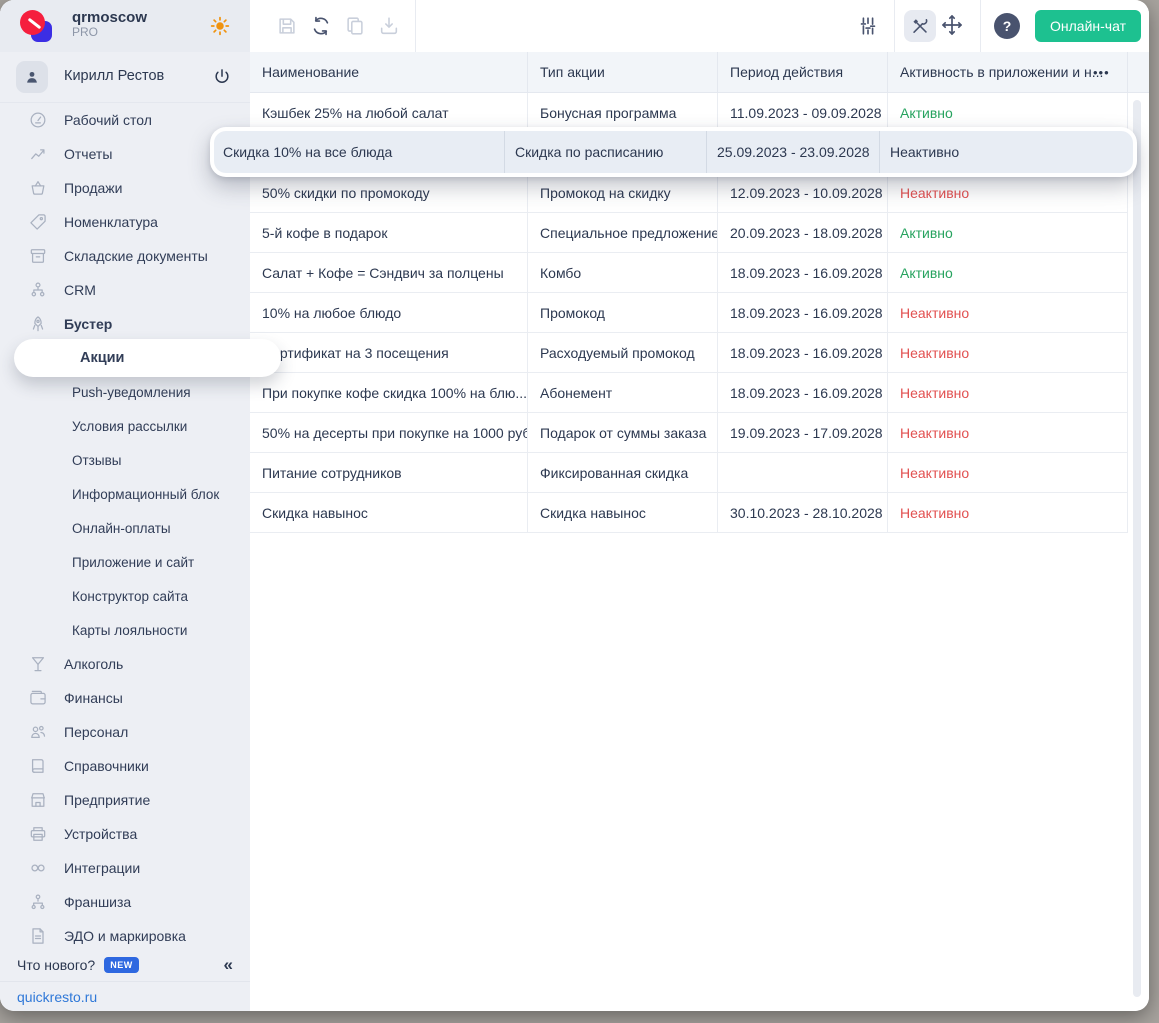 The height and width of the screenshot is (1023, 1159). I want to click on copy-icon, so click(355, 26).